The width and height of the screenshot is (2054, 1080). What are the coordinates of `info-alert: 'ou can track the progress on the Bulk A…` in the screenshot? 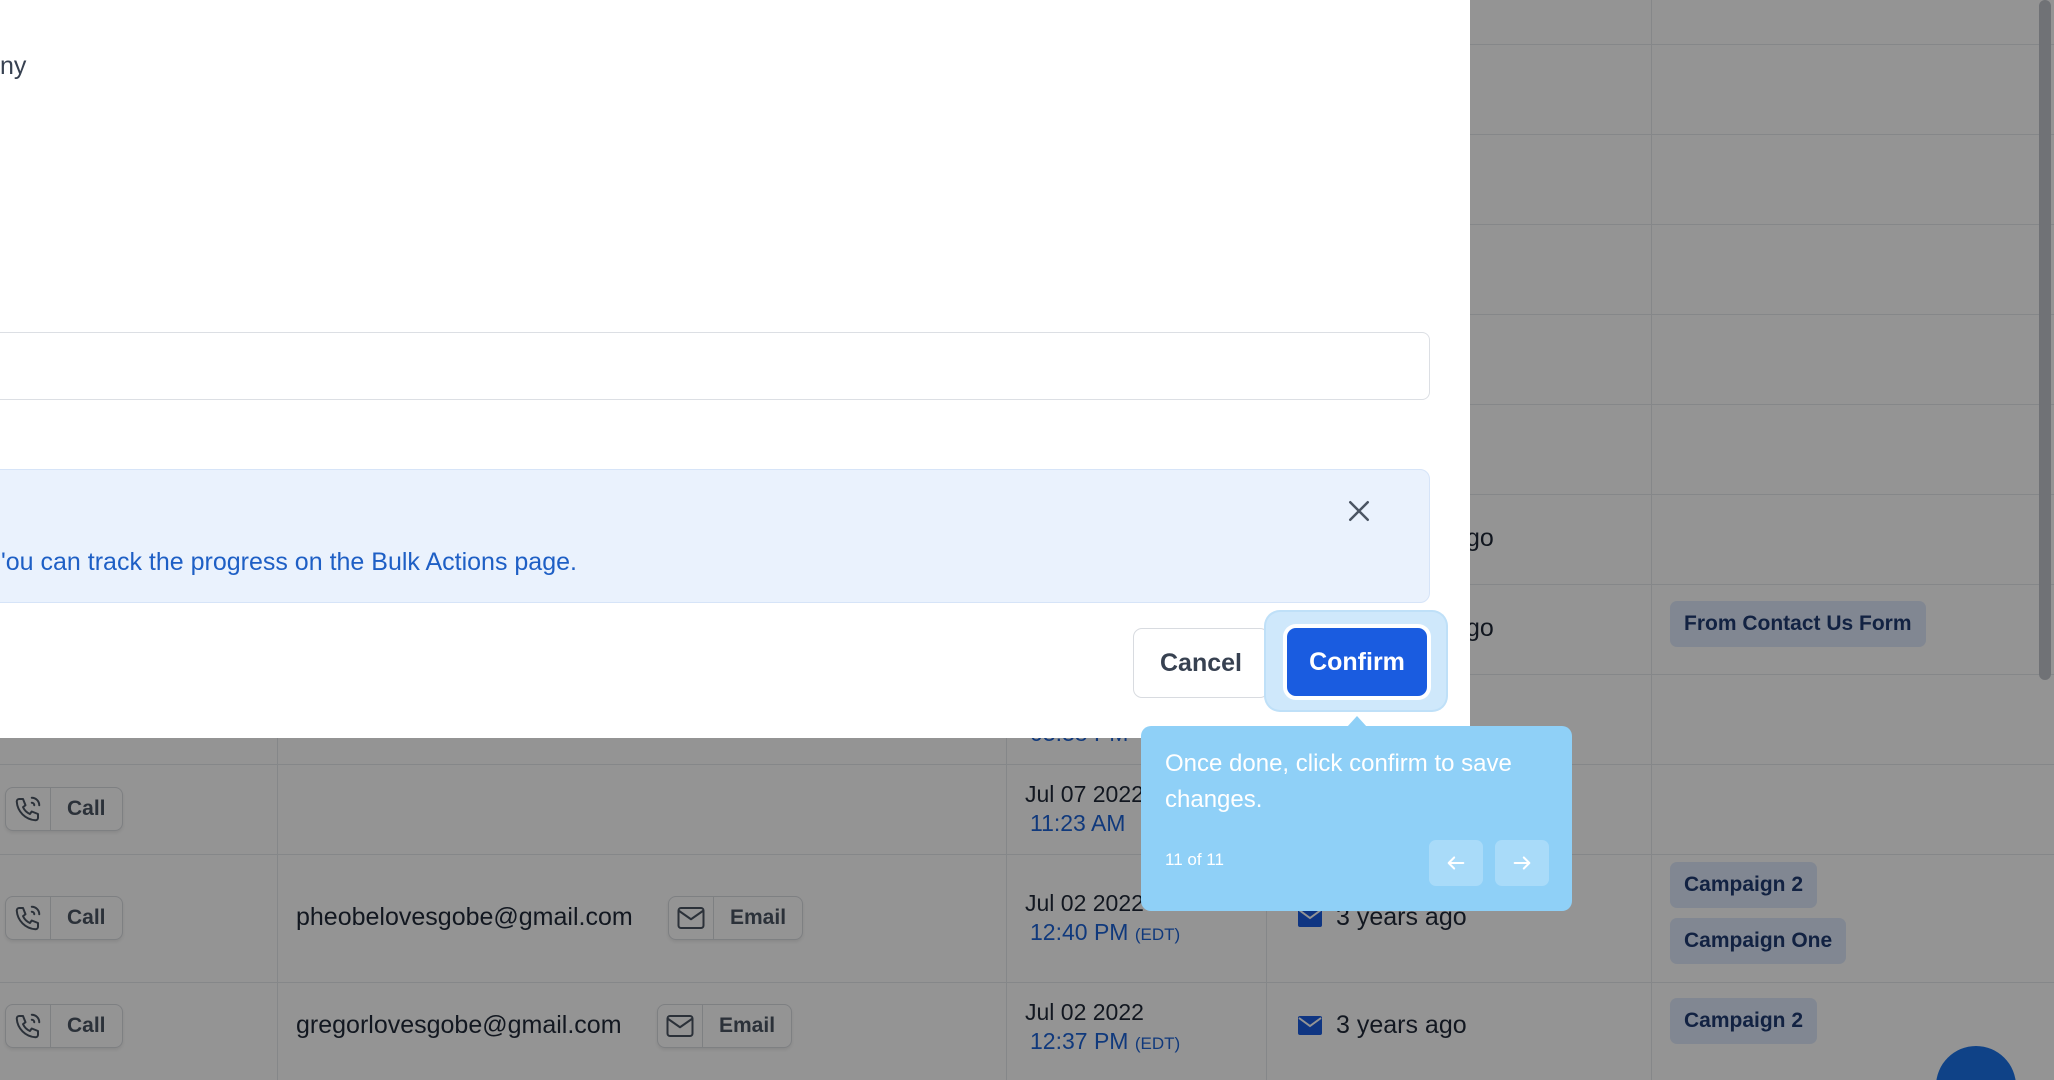 It's located at (715, 536).